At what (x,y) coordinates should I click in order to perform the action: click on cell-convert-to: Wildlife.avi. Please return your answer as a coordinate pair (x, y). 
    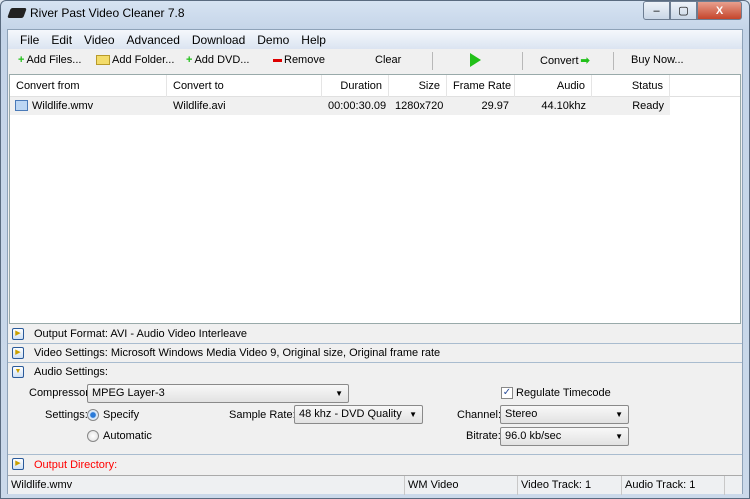
    Looking at the image, I should click on (199, 106).